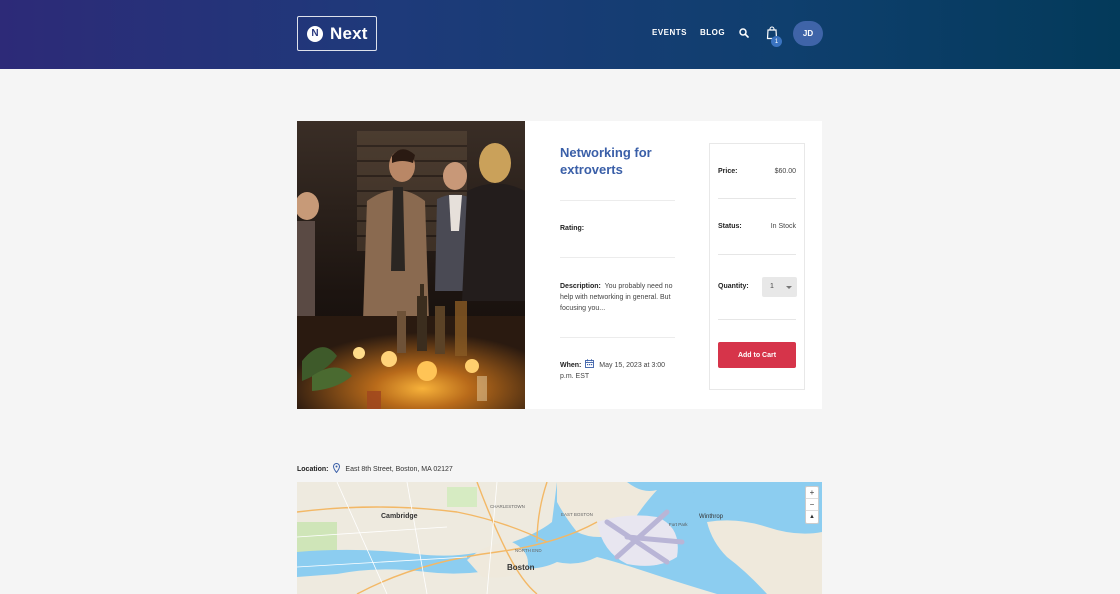  Describe the element at coordinates (733, 286) in the screenshot. I see `quantity-label: Quantity:` at that location.